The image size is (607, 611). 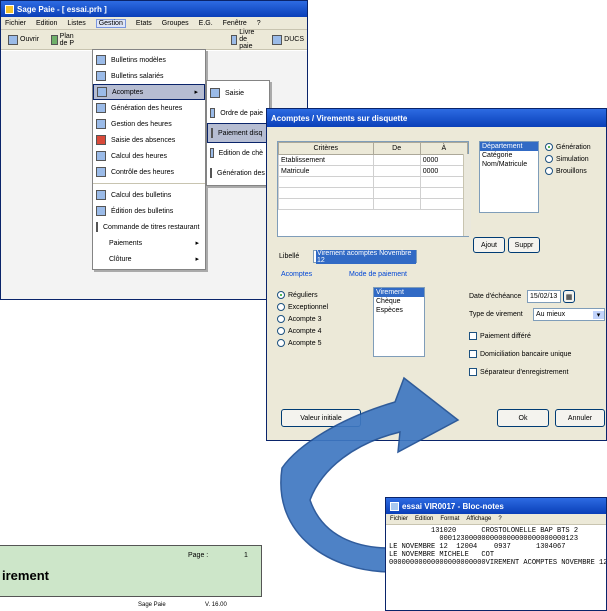 What do you see at coordinates (509, 155) in the screenshot?
I see `list-item: Catégorie` at bounding box center [509, 155].